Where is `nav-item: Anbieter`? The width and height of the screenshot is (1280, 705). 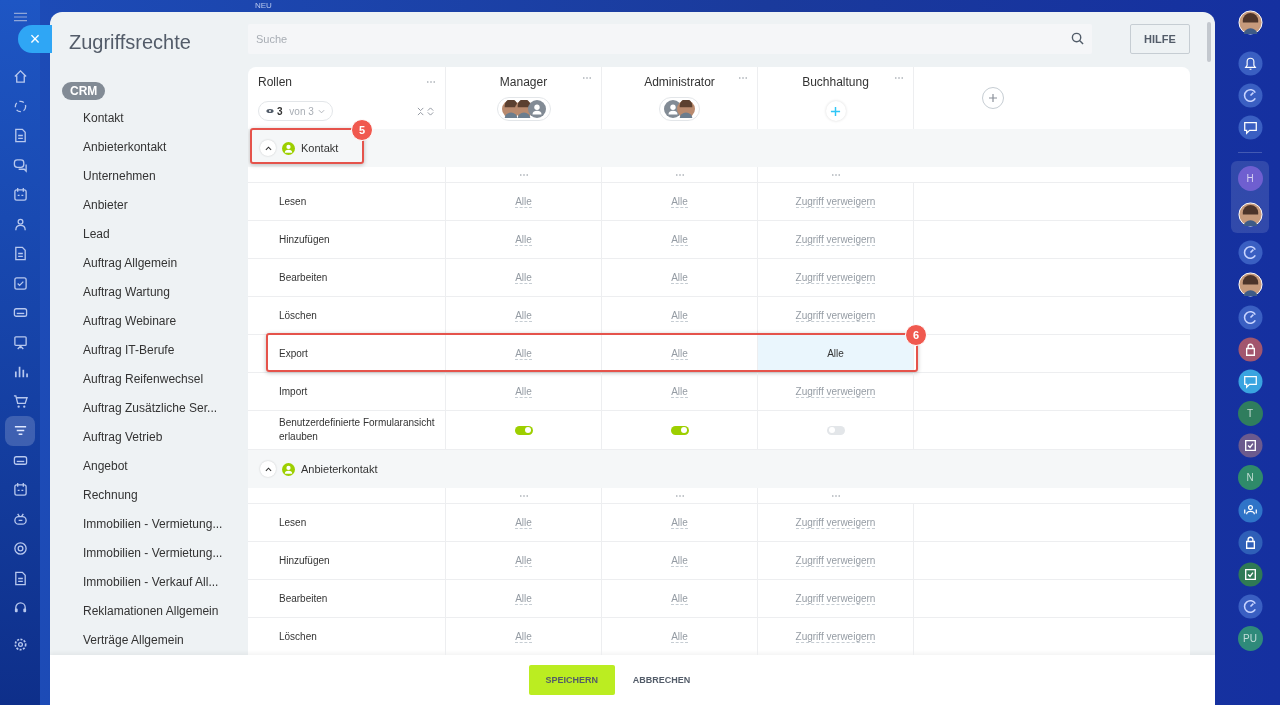
nav-item: Anbieter is located at coordinates (155, 205).